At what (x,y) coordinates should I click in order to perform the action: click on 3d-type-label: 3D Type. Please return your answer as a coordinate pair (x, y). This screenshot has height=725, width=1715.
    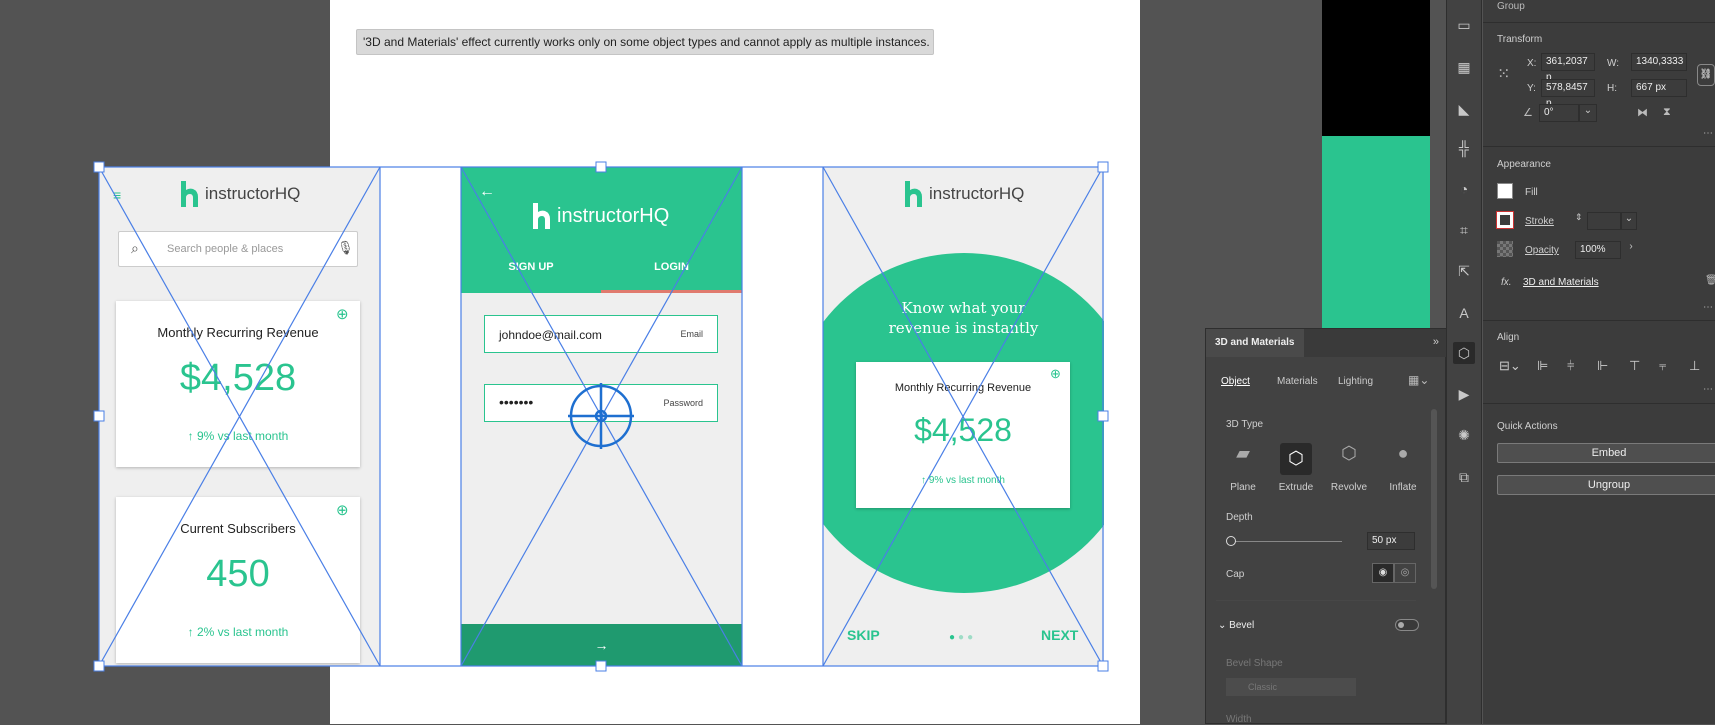
    Looking at the image, I should click on (1245, 424).